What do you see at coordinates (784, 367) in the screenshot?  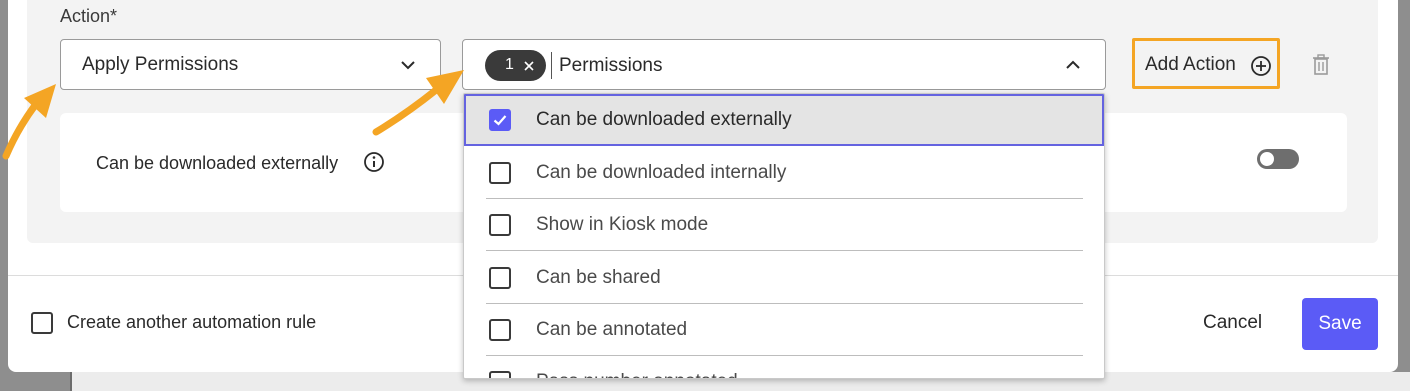 I see `option-partially-visible: Pass number annotated` at bounding box center [784, 367].